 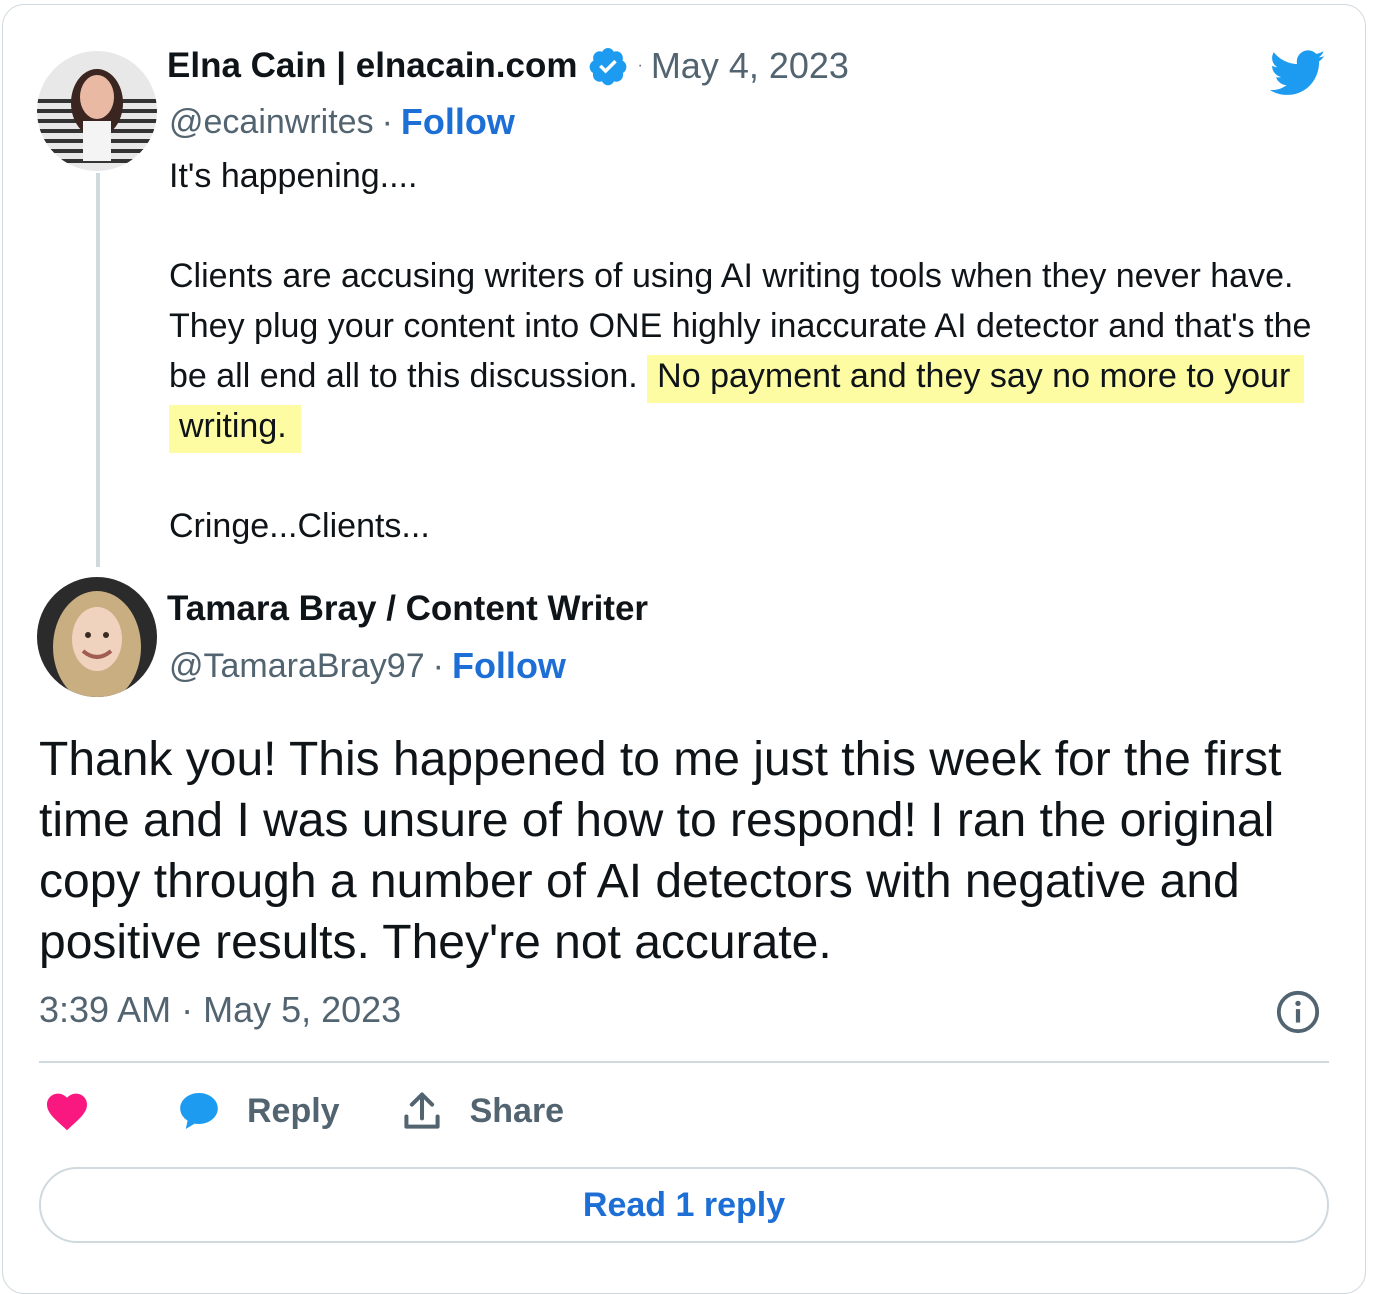 What do you see at coordinates (421, 1110) in the screenshot?
I see `share-upload-icon` at bounding box center [421, 1110].